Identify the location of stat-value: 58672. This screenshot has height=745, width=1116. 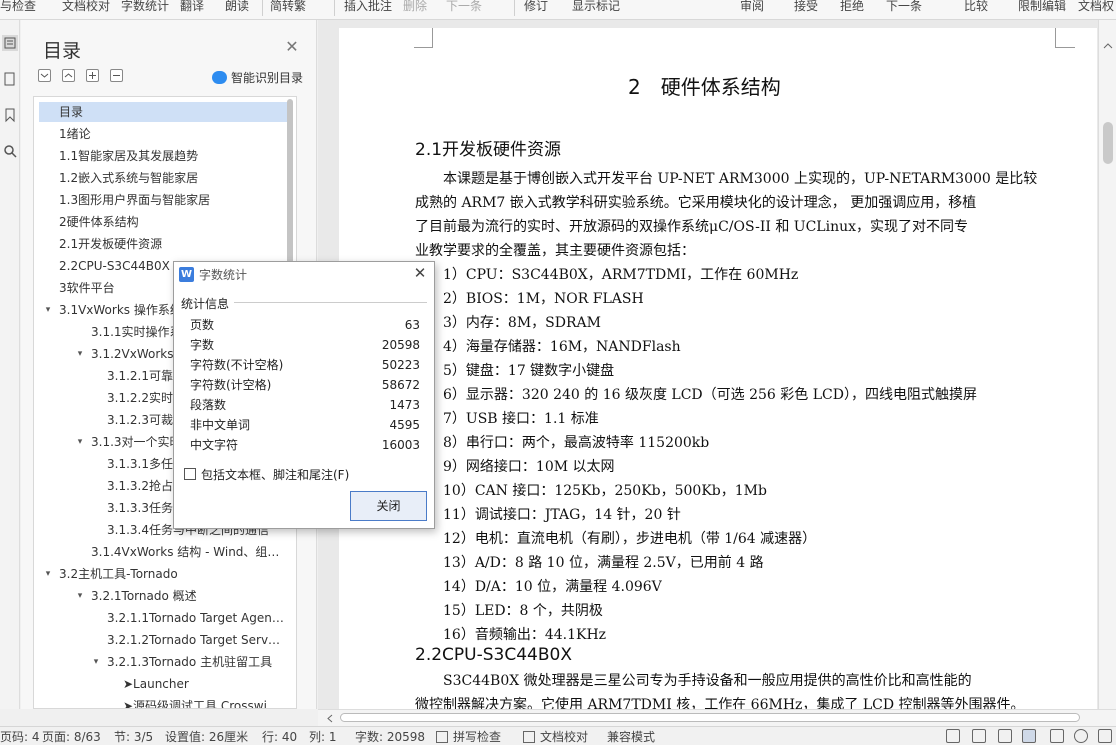
(400, 385).